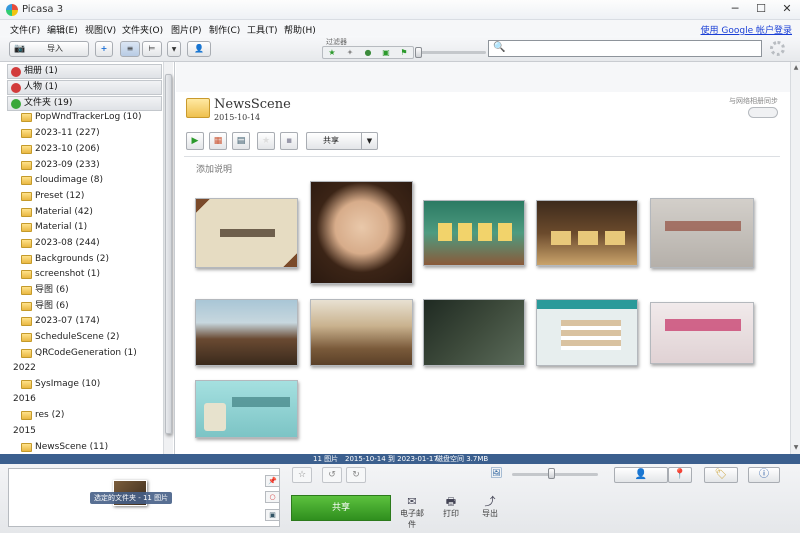 The height and width of the screenshot is (533, 800). Describe the element at coordinates (41, 87) in the screenshot. I see `section-people-label: 人物 (1)` at that location.